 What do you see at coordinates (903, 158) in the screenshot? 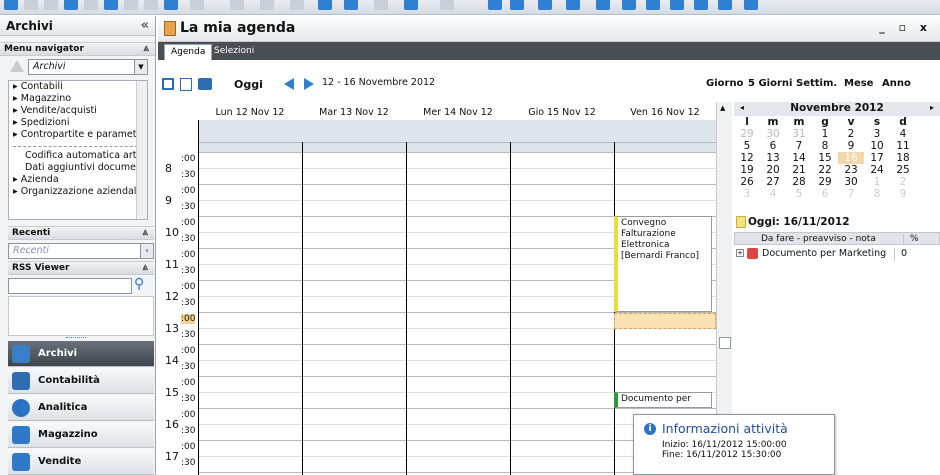
I see `cal-day: 18` at bounding box center [903, 158].